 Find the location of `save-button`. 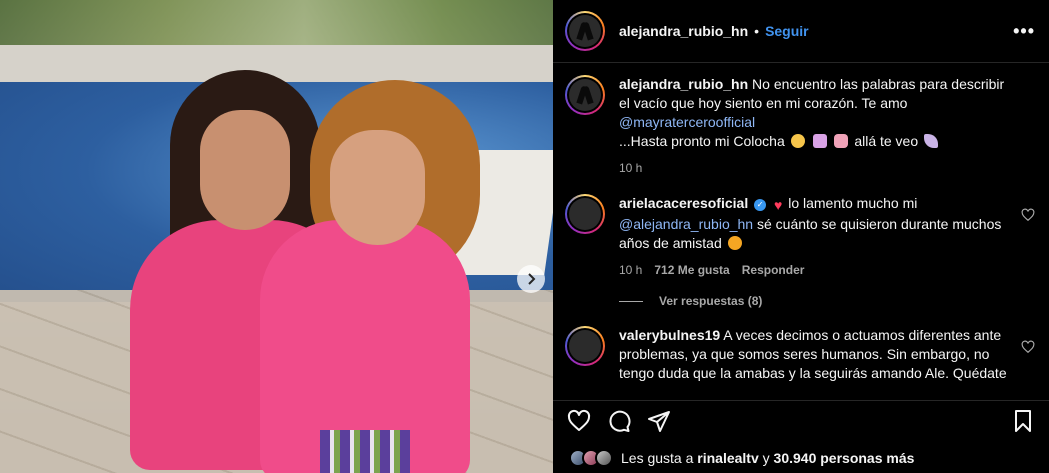

save-button is located at coordinates (1023, 421).